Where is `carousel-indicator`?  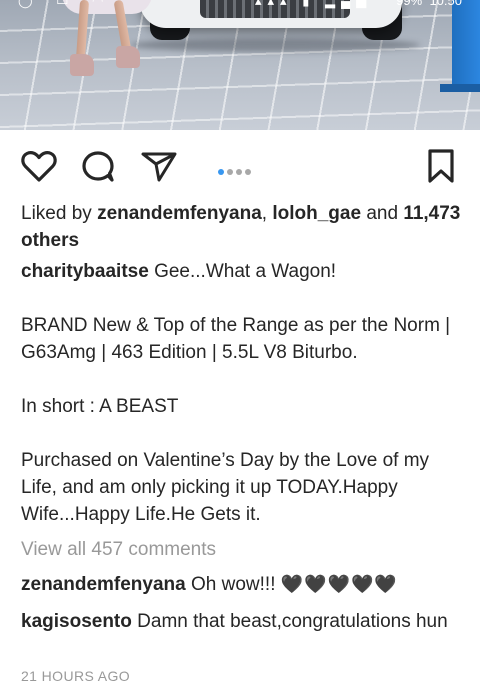 carousel-indicator is located at coordinates (236, 169).